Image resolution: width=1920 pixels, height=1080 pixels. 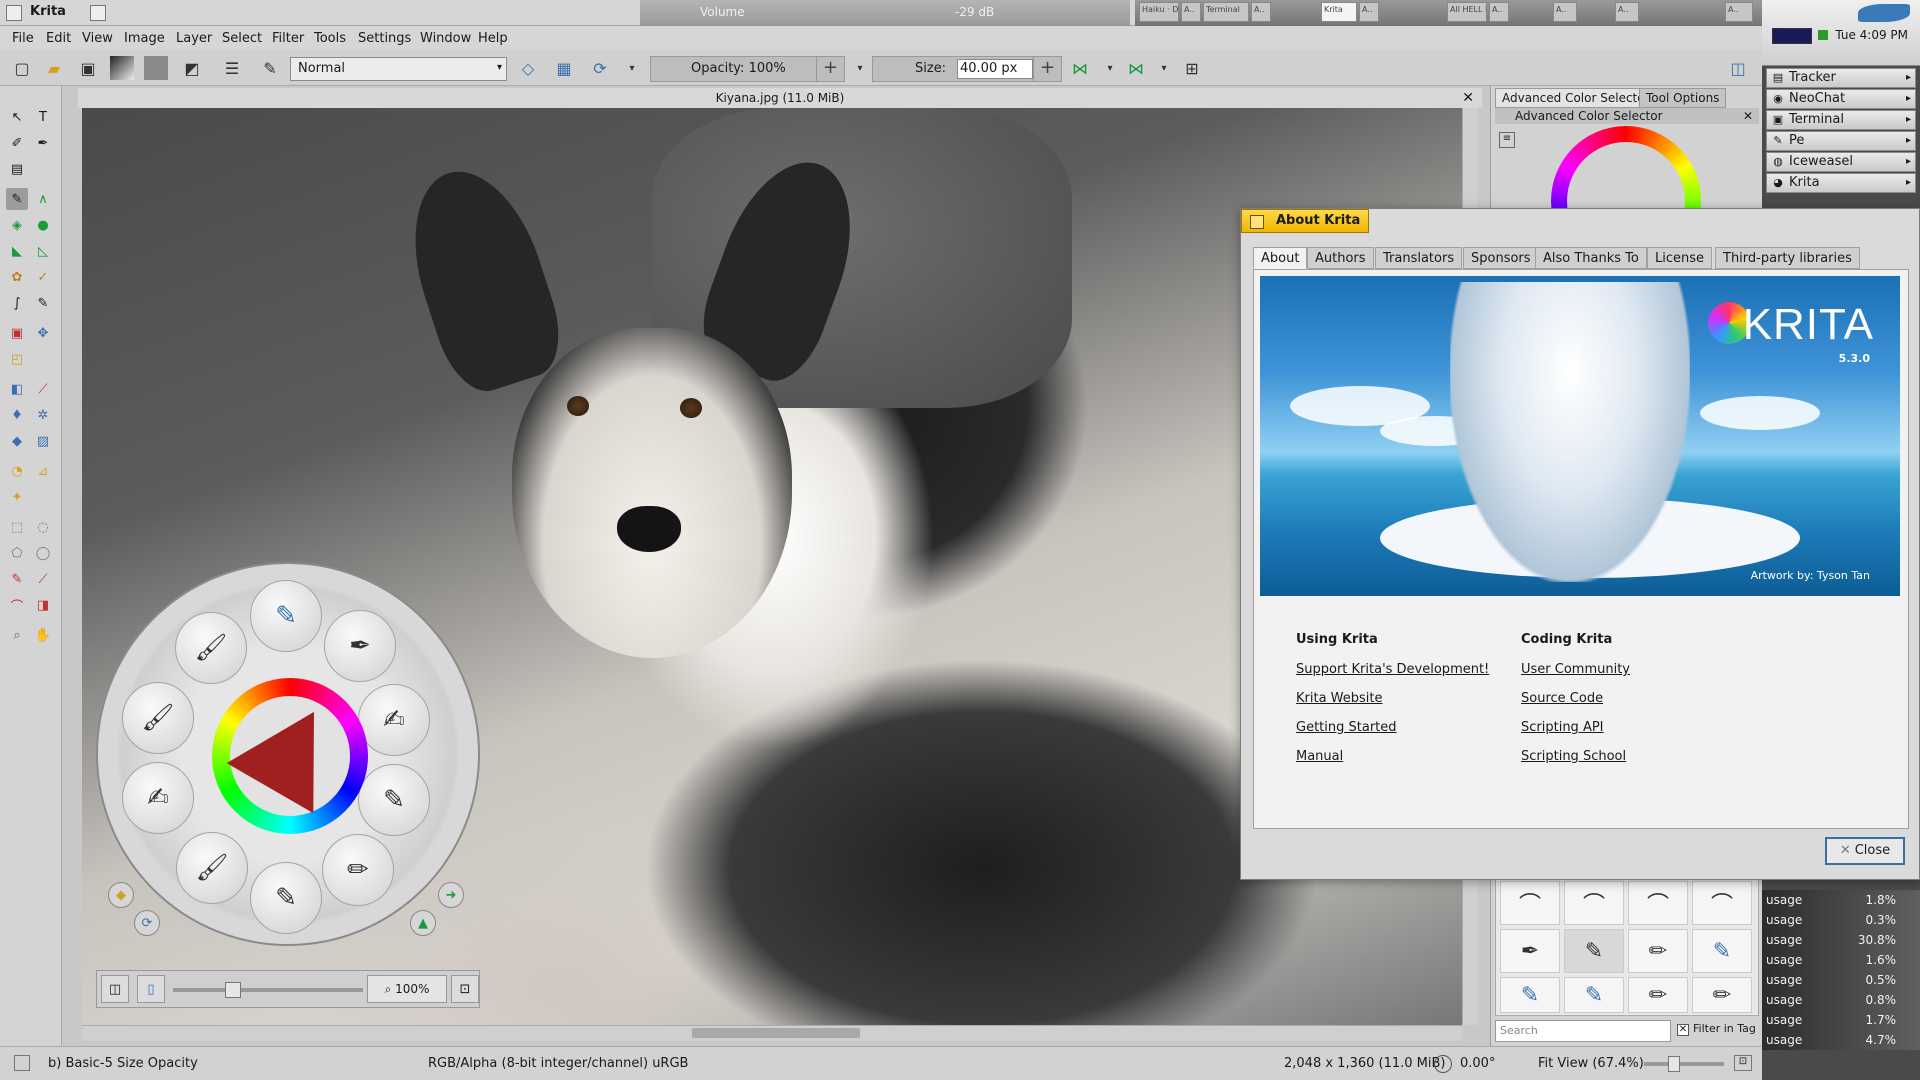 I want to click on link-getting-started: Getting Started, so click(x=1346, y=727).